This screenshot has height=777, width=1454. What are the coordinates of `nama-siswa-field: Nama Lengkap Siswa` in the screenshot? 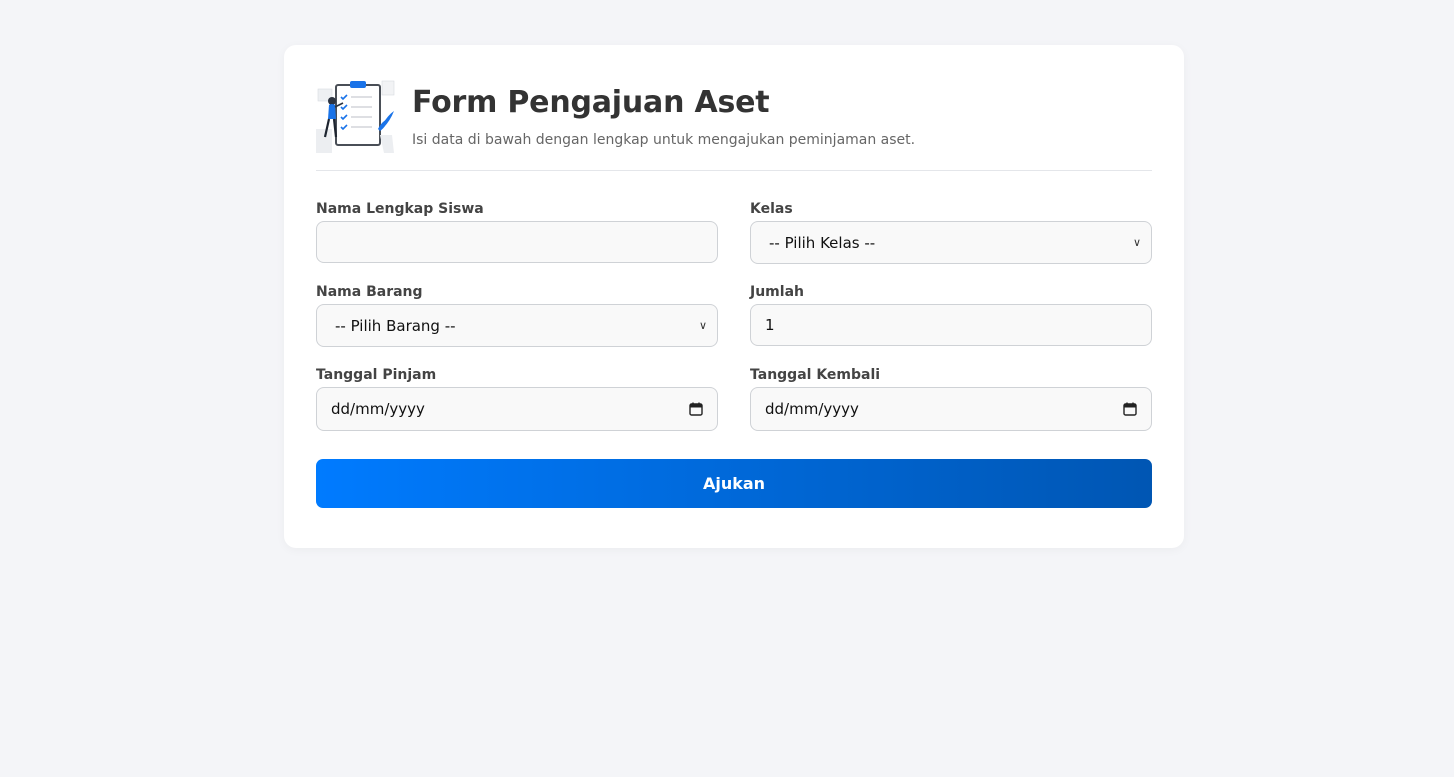 It's located at (517, 232).